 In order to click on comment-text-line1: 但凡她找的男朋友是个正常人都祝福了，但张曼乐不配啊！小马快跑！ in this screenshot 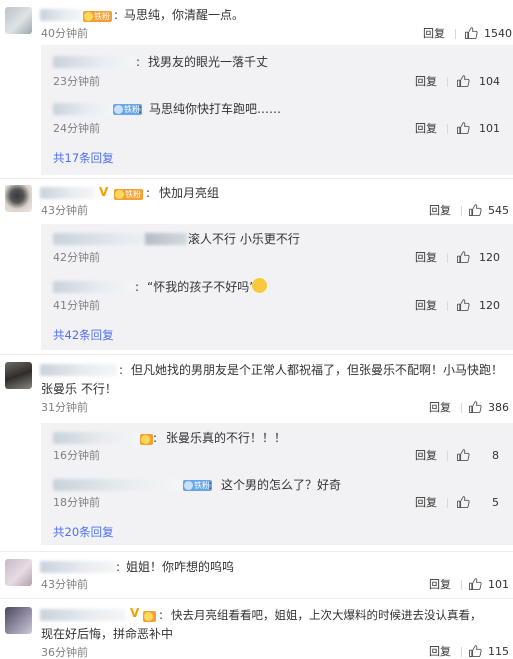, I will do `click(317, 370)`.